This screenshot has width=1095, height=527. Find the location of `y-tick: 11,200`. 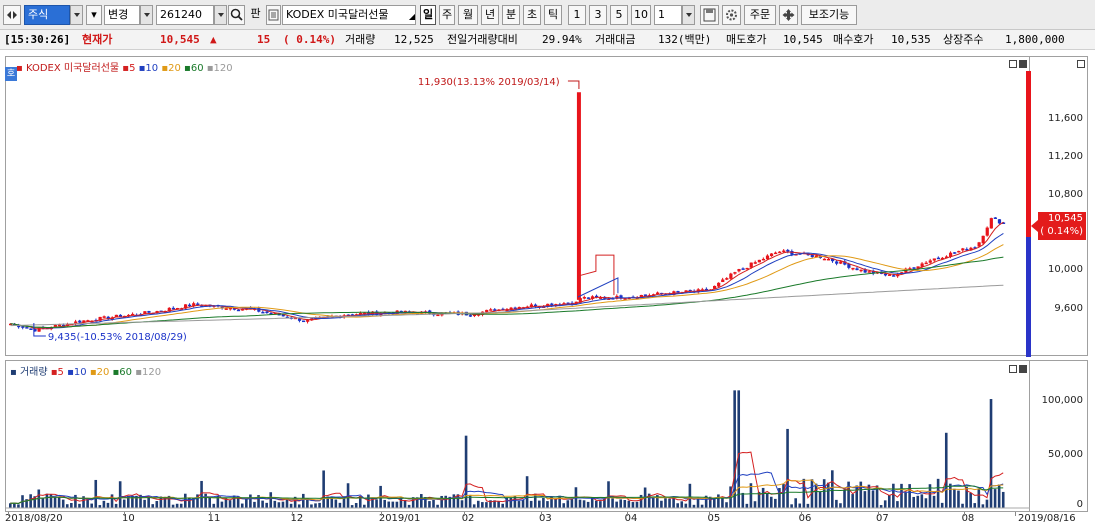

y-tick: 11,200 is located at coordinates (1065, 156).